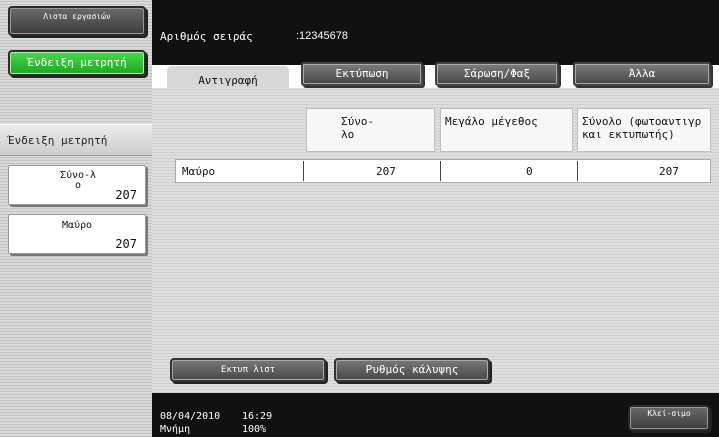 This screenshot has height=437, width=719. What do you see at coordinates (386, 171) in the screenshot?
I see `row-total-value: 207` at bounding box center [386, 171].